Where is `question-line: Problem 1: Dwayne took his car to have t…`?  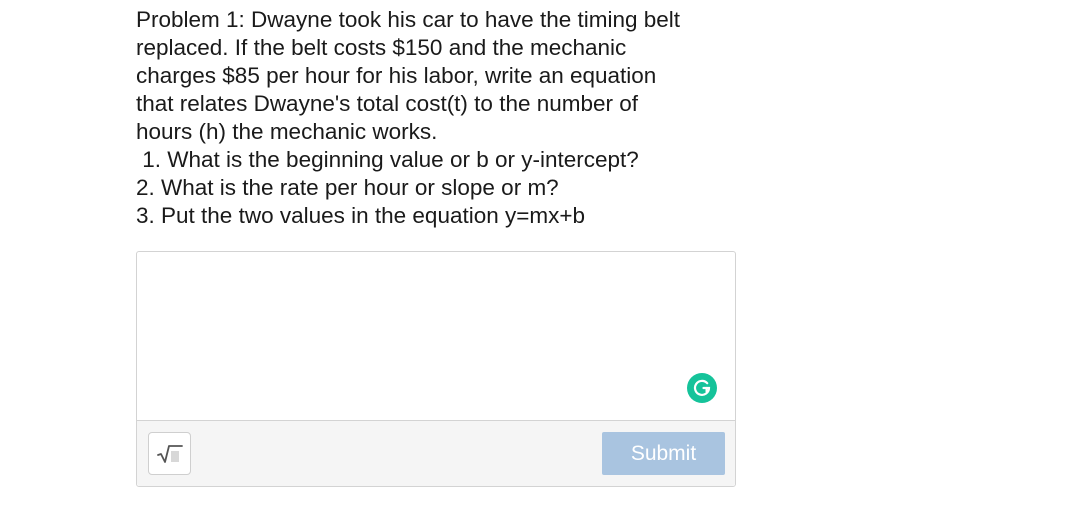 question-line: Problem 1: Dwayne took his car to have t… is located at coordinates (408, 19).